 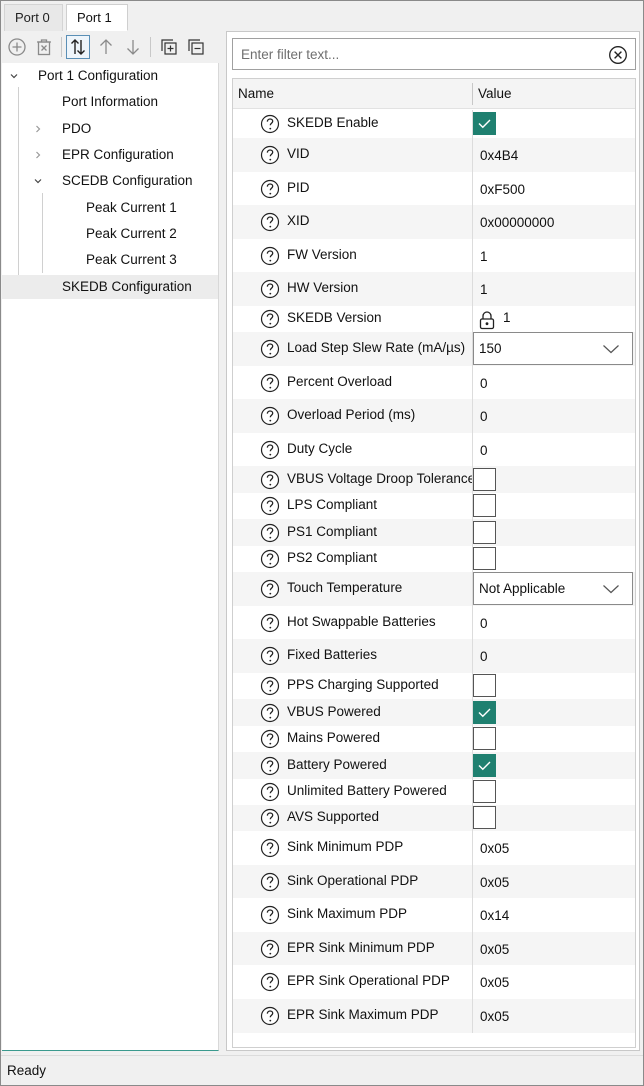 I want to click on property-row: Mains Powered, so click(x=434, y=739).